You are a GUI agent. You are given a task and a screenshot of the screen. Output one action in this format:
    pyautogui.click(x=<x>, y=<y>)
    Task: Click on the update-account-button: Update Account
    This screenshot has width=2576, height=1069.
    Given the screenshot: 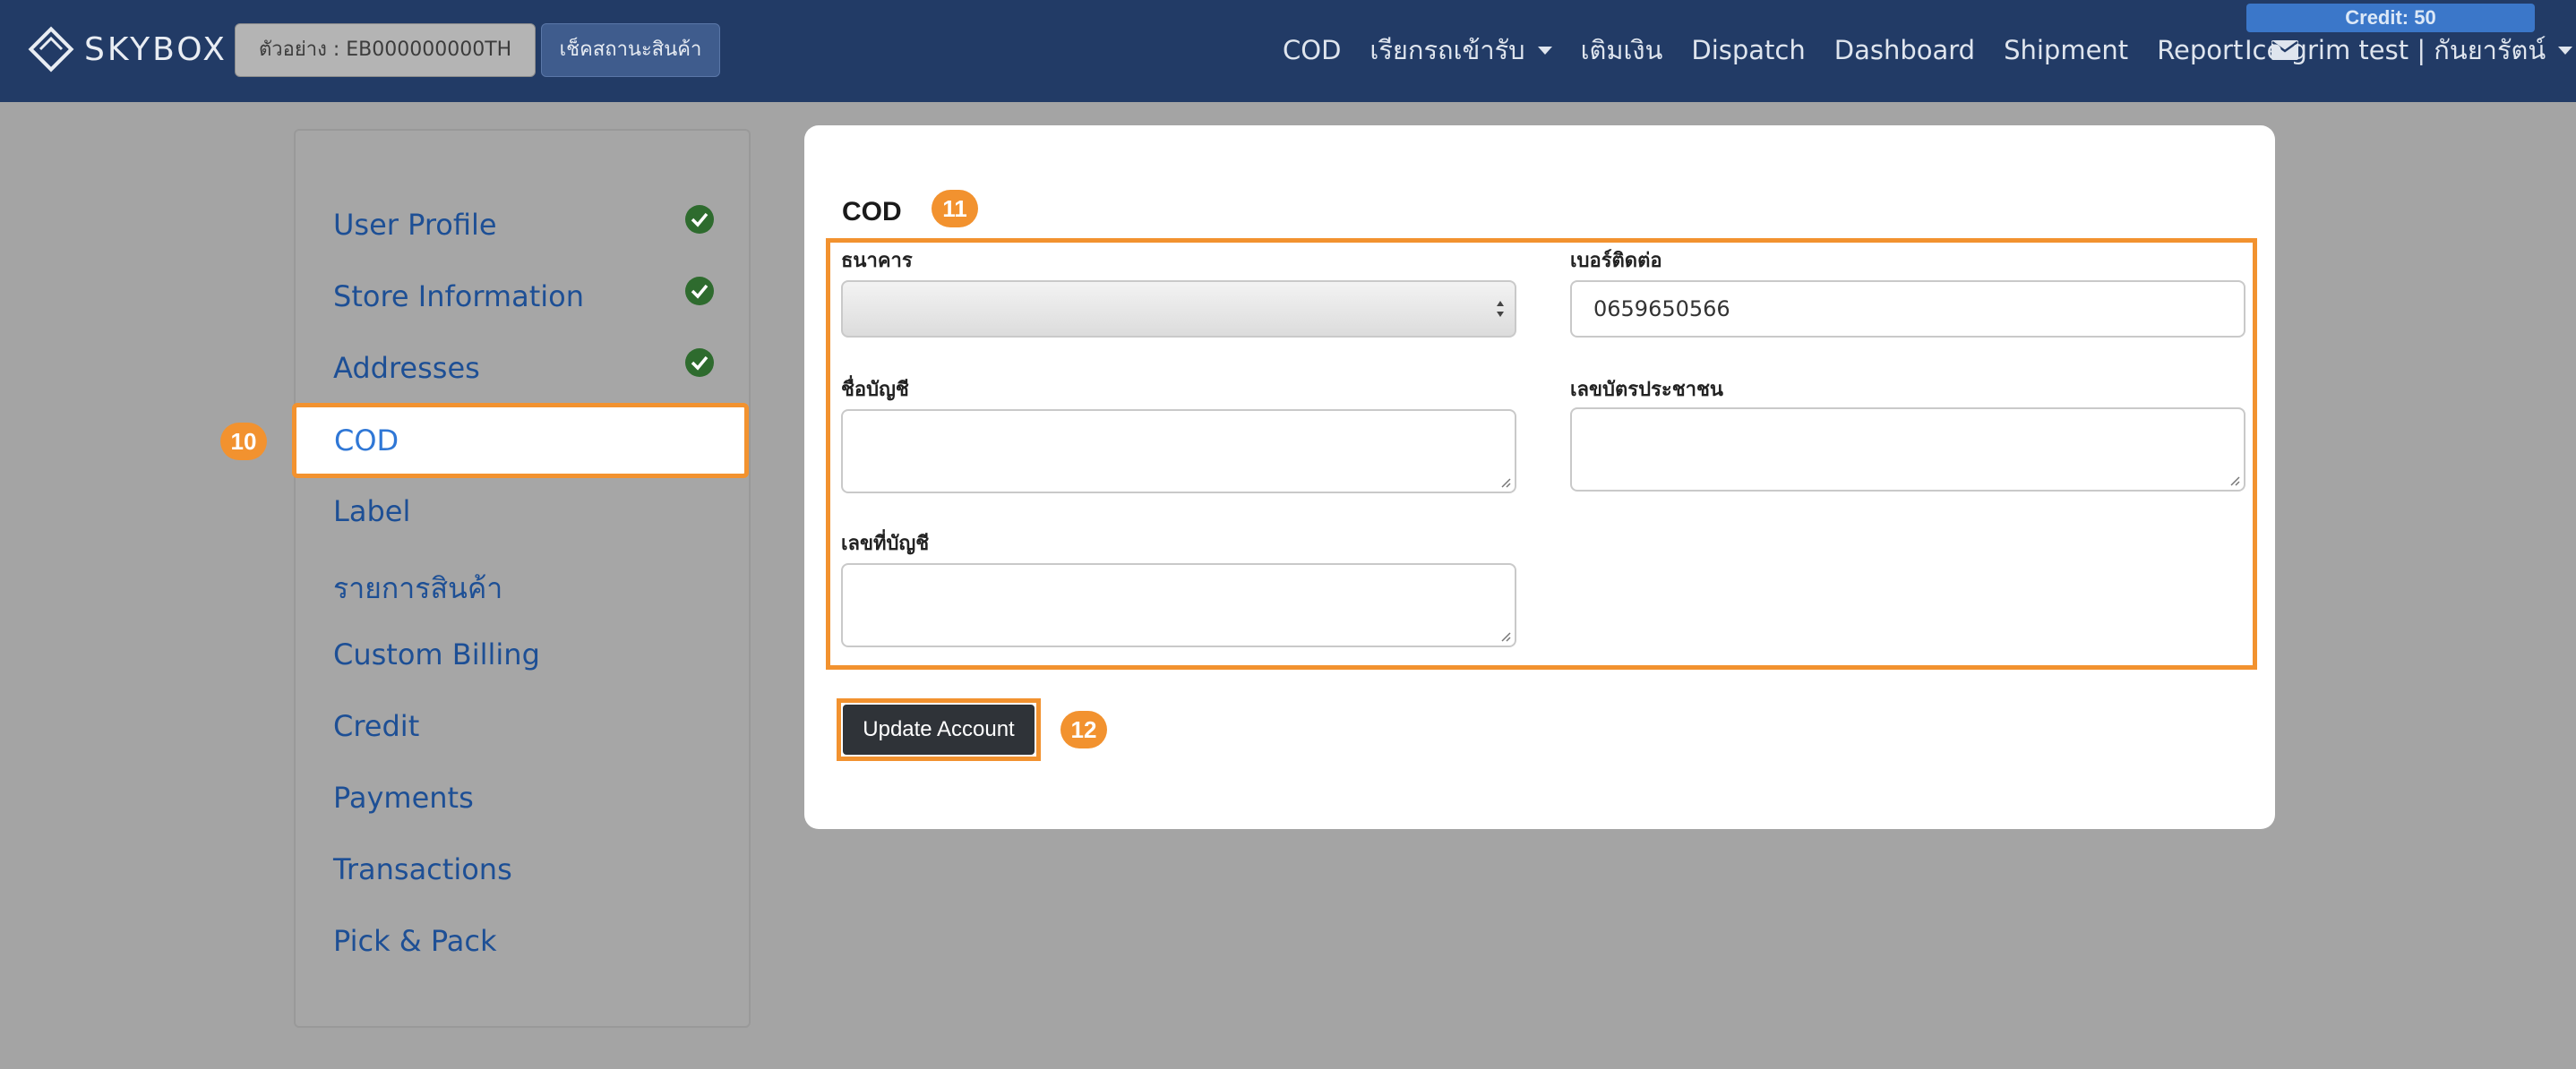 What is the action you would take?
    pyautogui.click(x=939, y=730)
    